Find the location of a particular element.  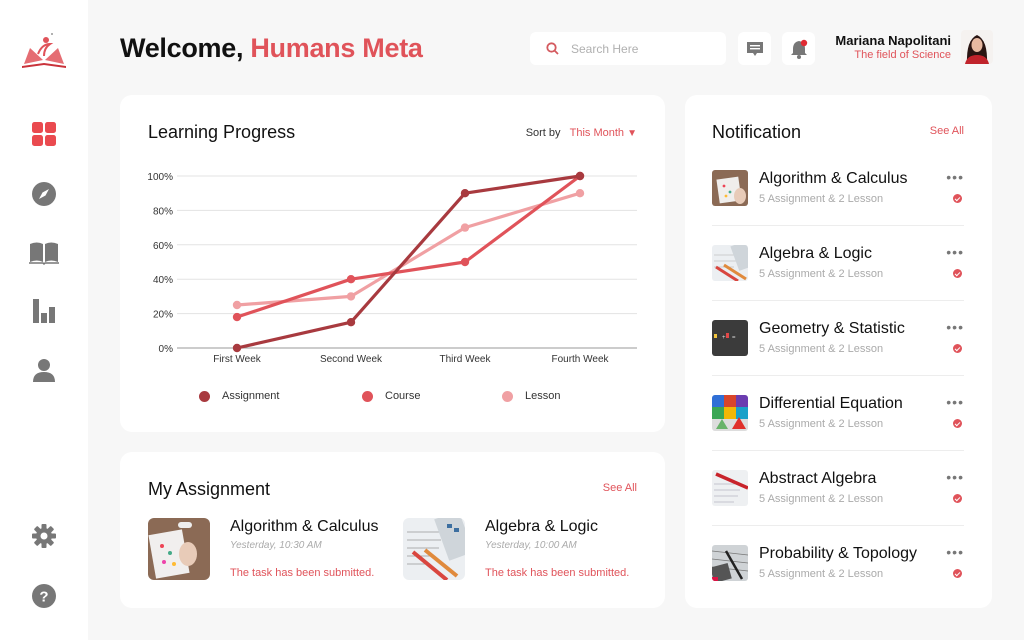

caret-down-icon: ▼ is located at coordinates (632, 133).